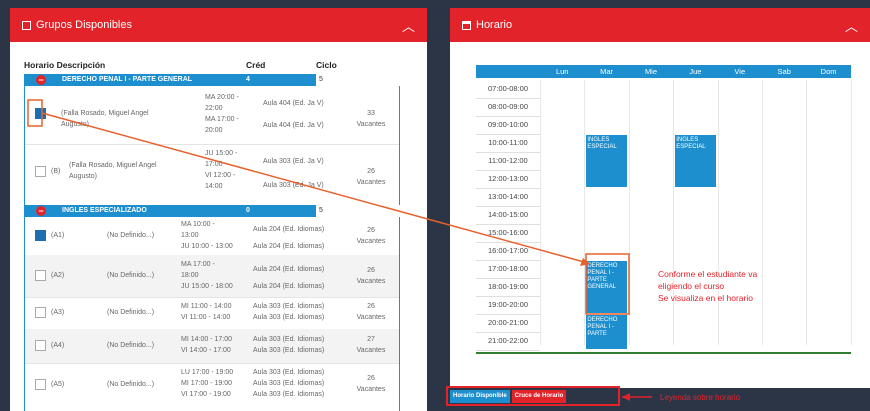 Image resolution: width=870 pixels, height=411 pixels. Describe the element at coordinates (508, 179) in the screenshot. I see `hour-label: 12:00-13:00` at that location.